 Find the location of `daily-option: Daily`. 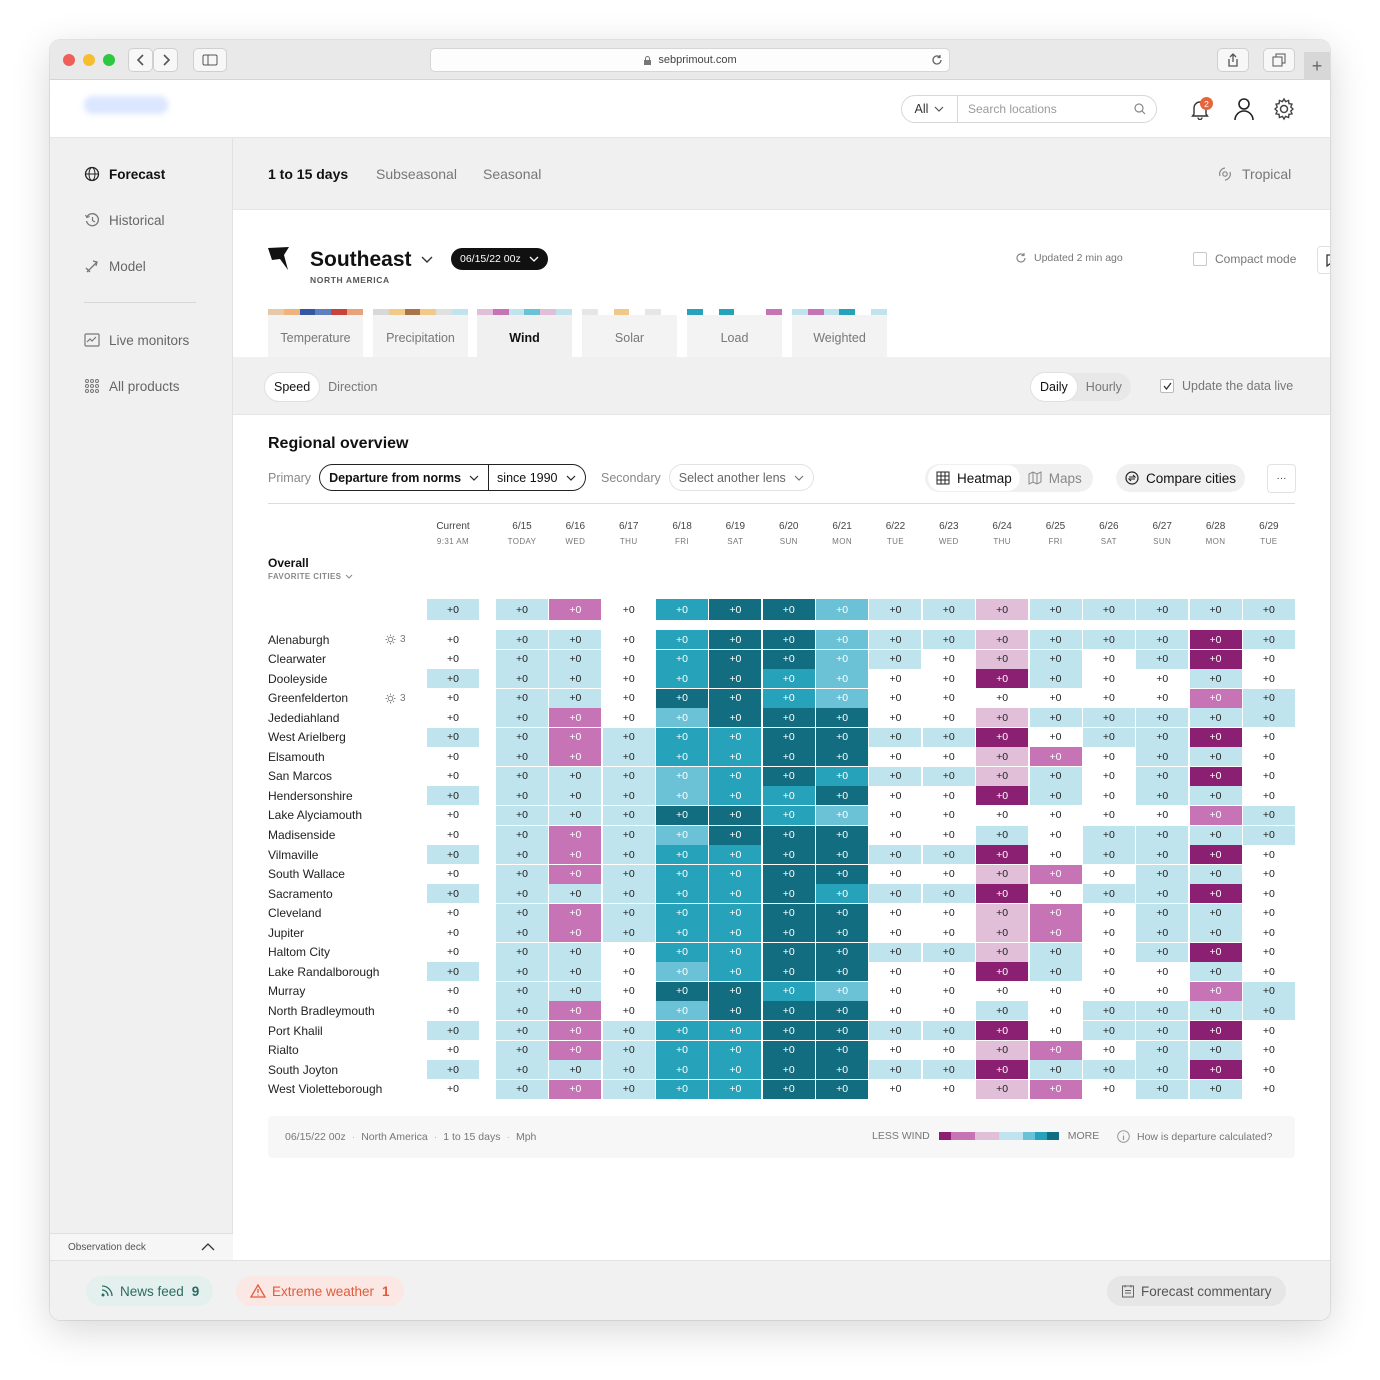

daily-option: Daily is located at coordinates (1054, 387).